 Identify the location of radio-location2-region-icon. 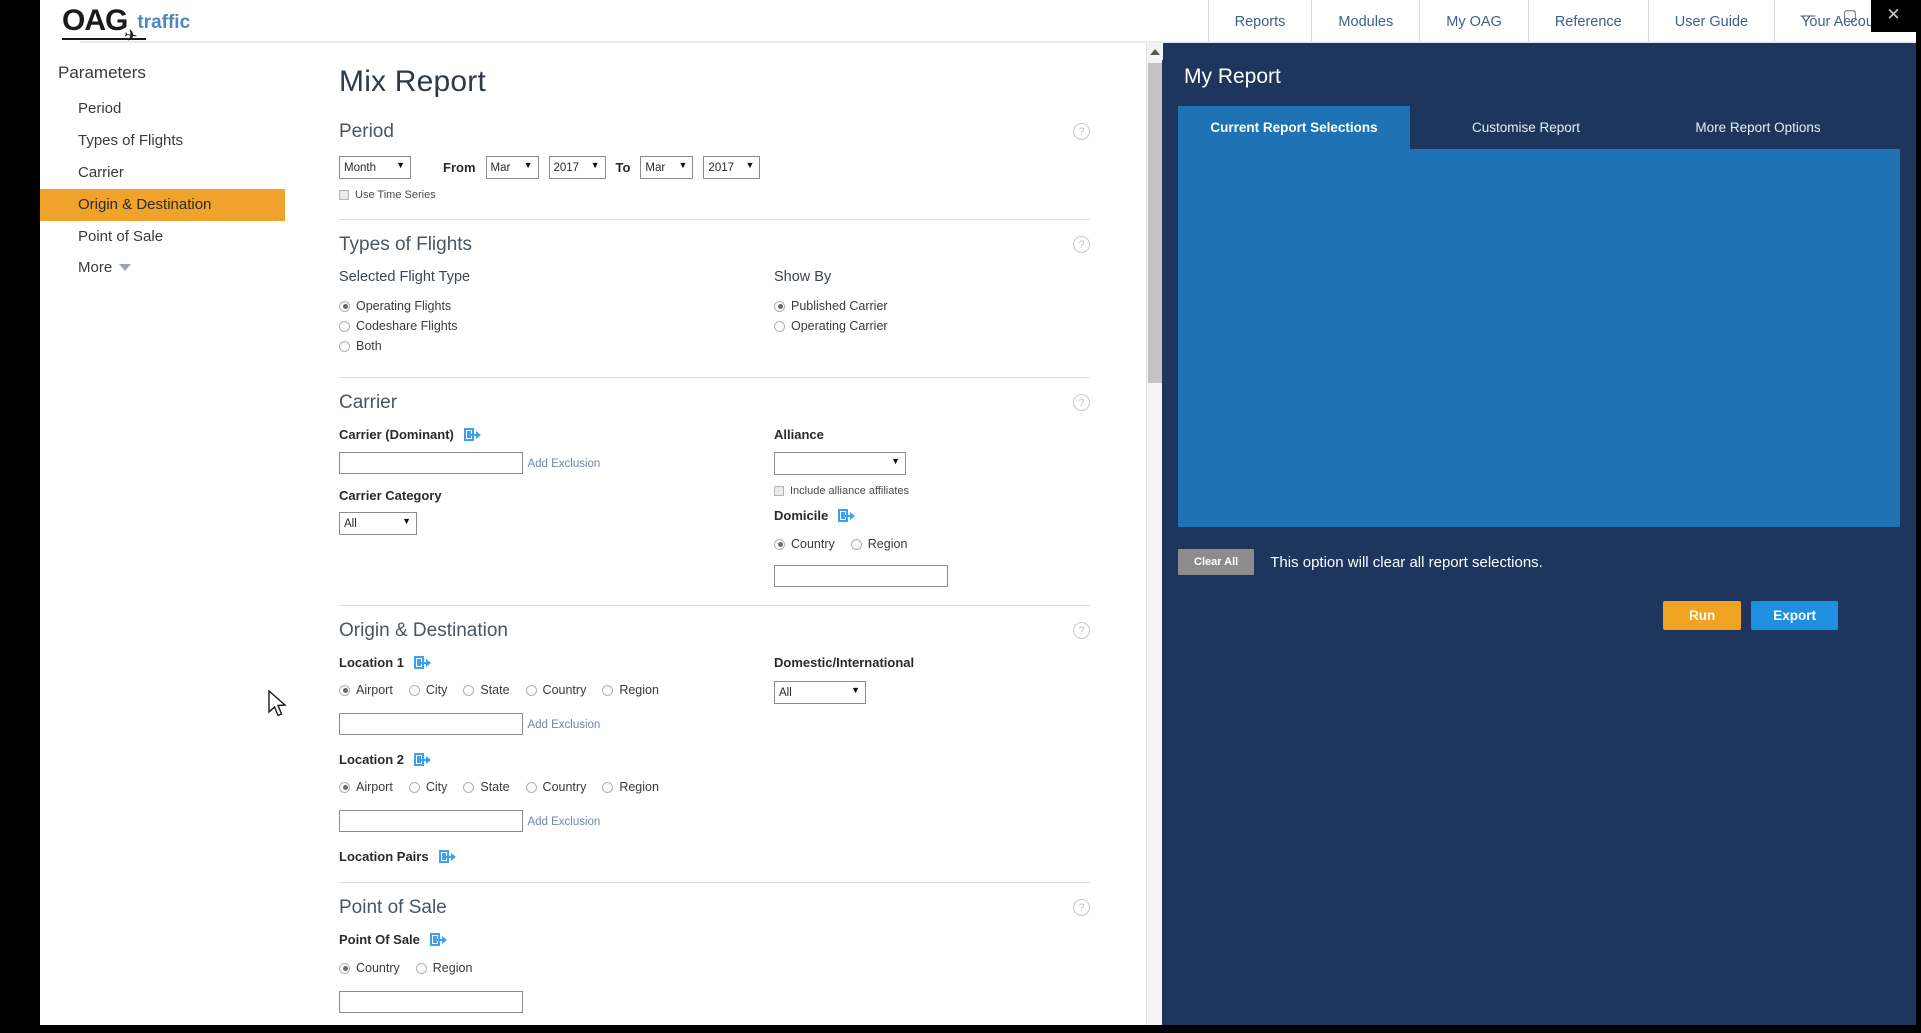
(608, 787).